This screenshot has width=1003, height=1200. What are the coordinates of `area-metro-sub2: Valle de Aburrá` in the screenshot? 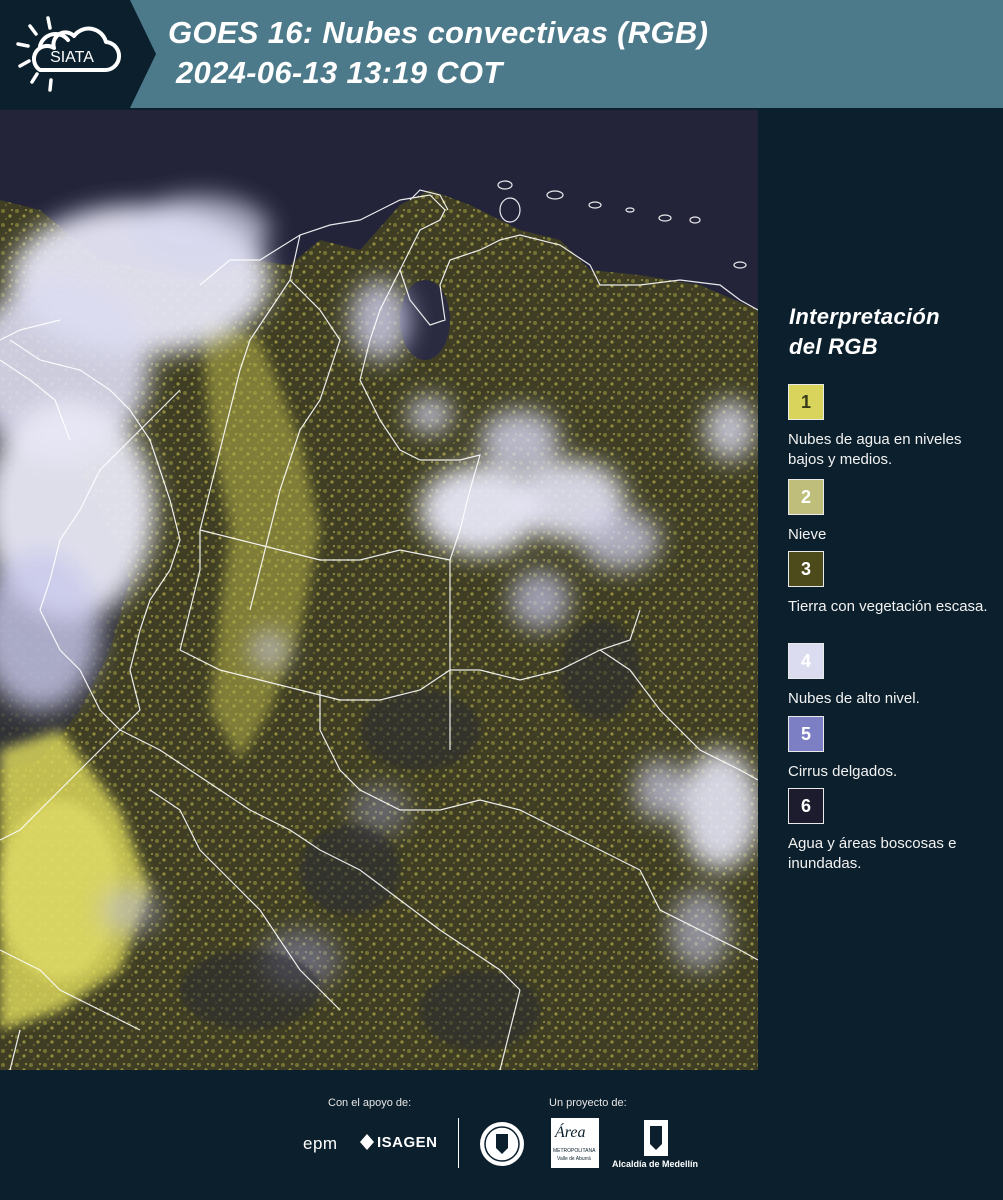 It's located at (574, 1159).